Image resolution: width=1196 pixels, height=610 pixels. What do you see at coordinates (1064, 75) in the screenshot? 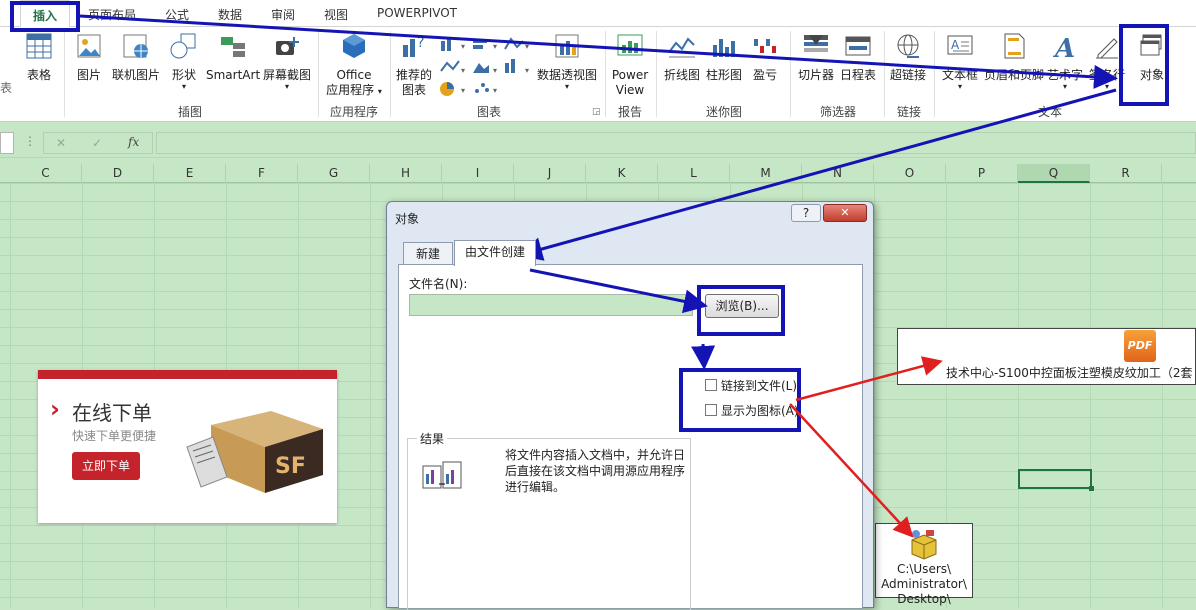
I see `wordart-label: 艺术字` at bounding box center [1064, 75].